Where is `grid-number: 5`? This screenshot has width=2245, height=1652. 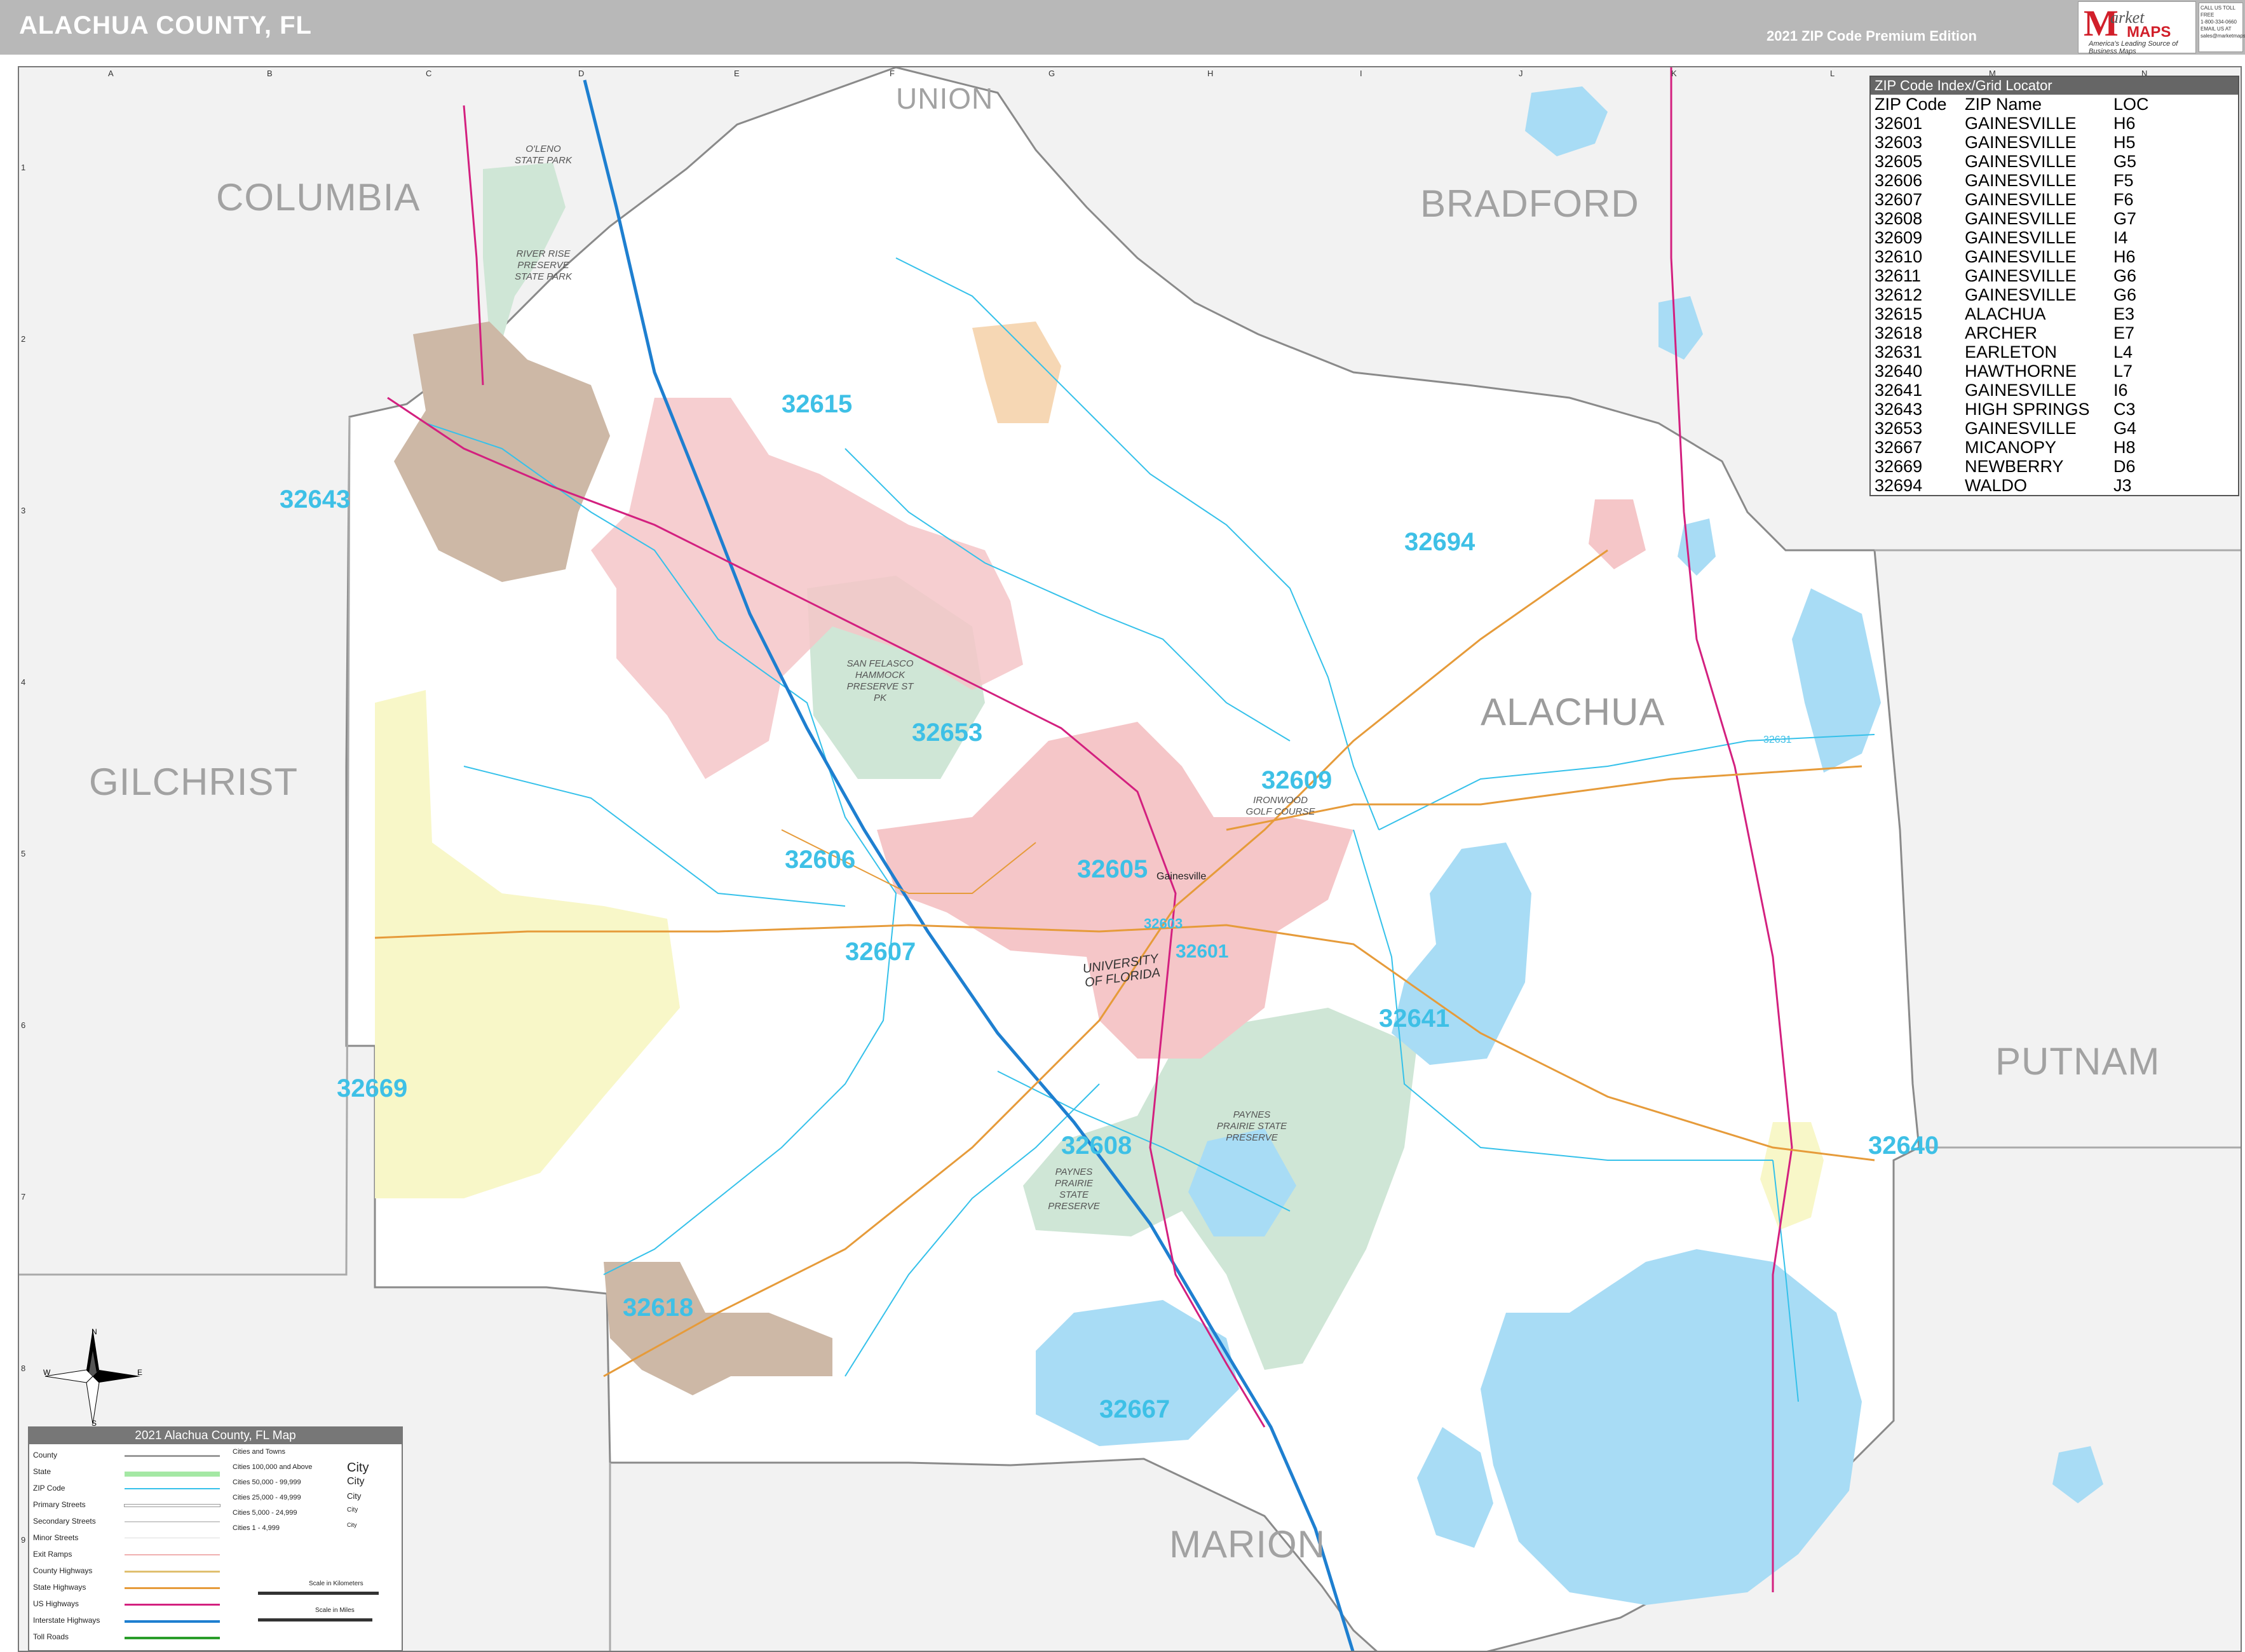
grid-number: 5 is located at coordinates (23, 854).